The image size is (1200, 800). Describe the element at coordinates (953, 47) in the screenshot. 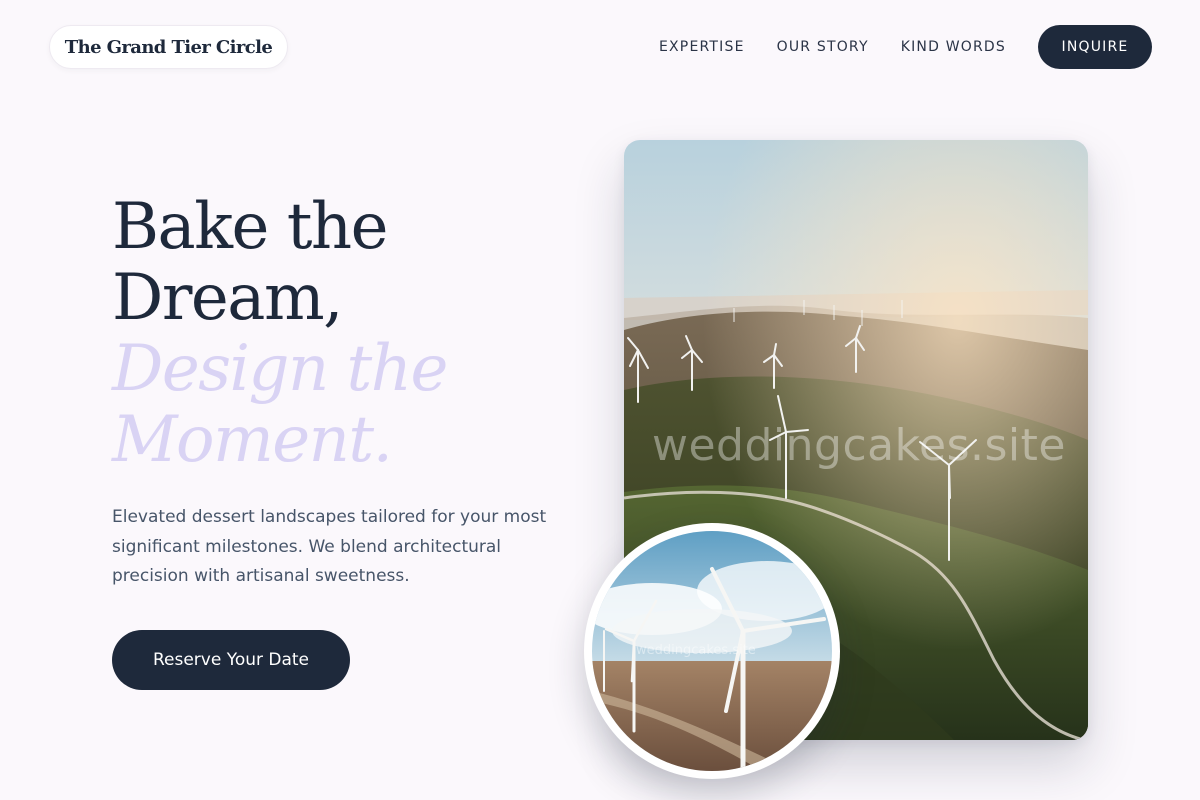

I see `nav-link-kind-words: KIND WORDS` at that location.